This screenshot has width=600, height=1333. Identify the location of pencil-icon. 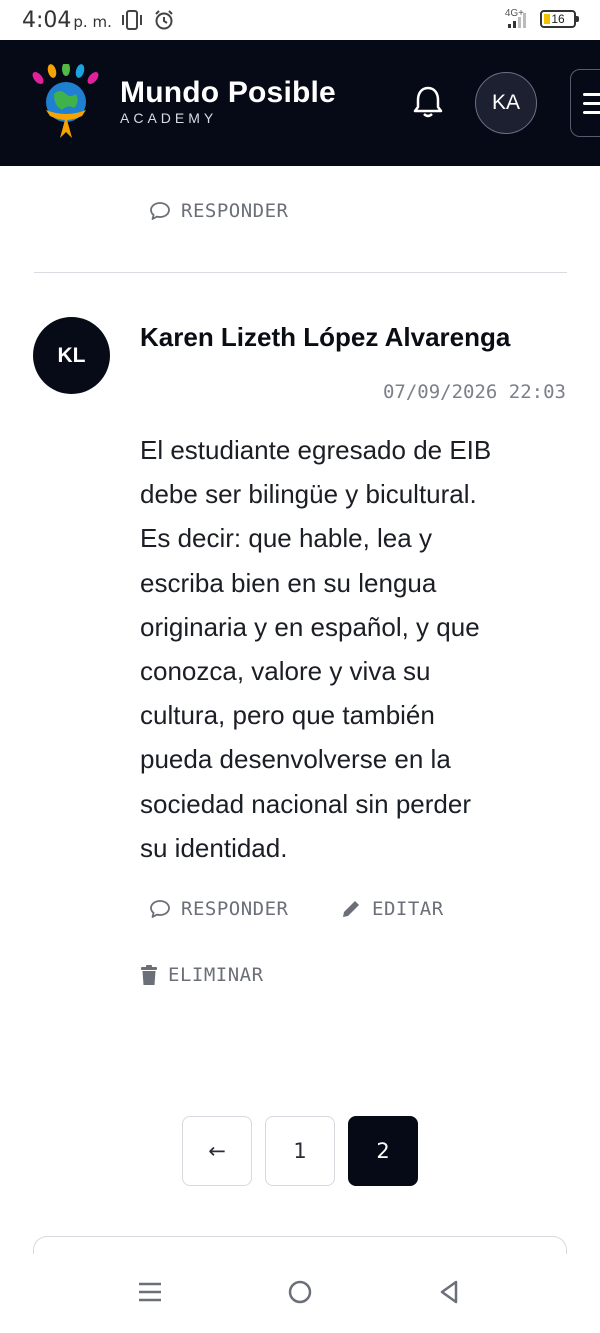
(352, 908).